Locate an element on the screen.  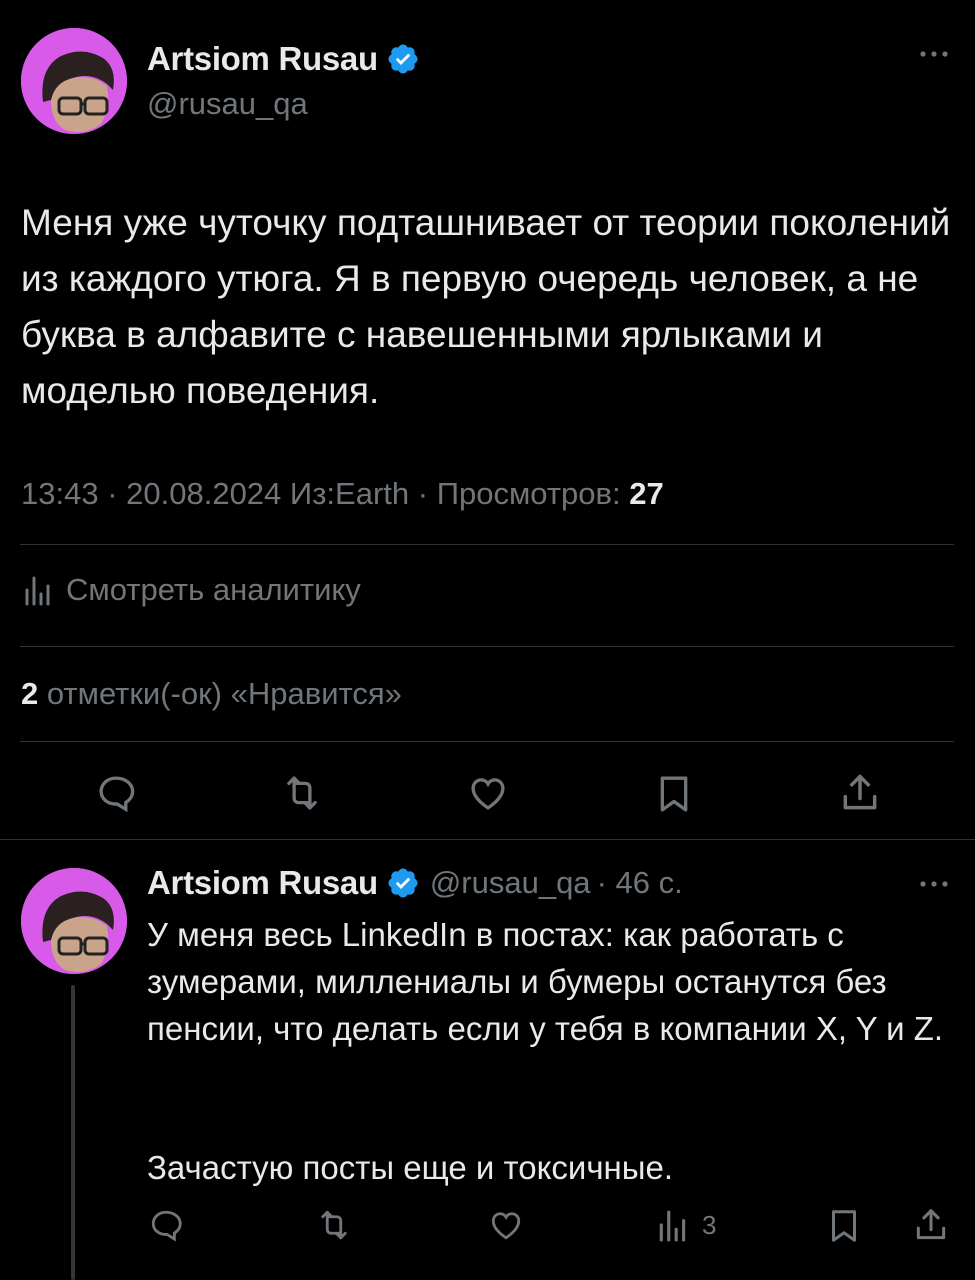
views-count: 3 is located at coordinates (709, 1224).